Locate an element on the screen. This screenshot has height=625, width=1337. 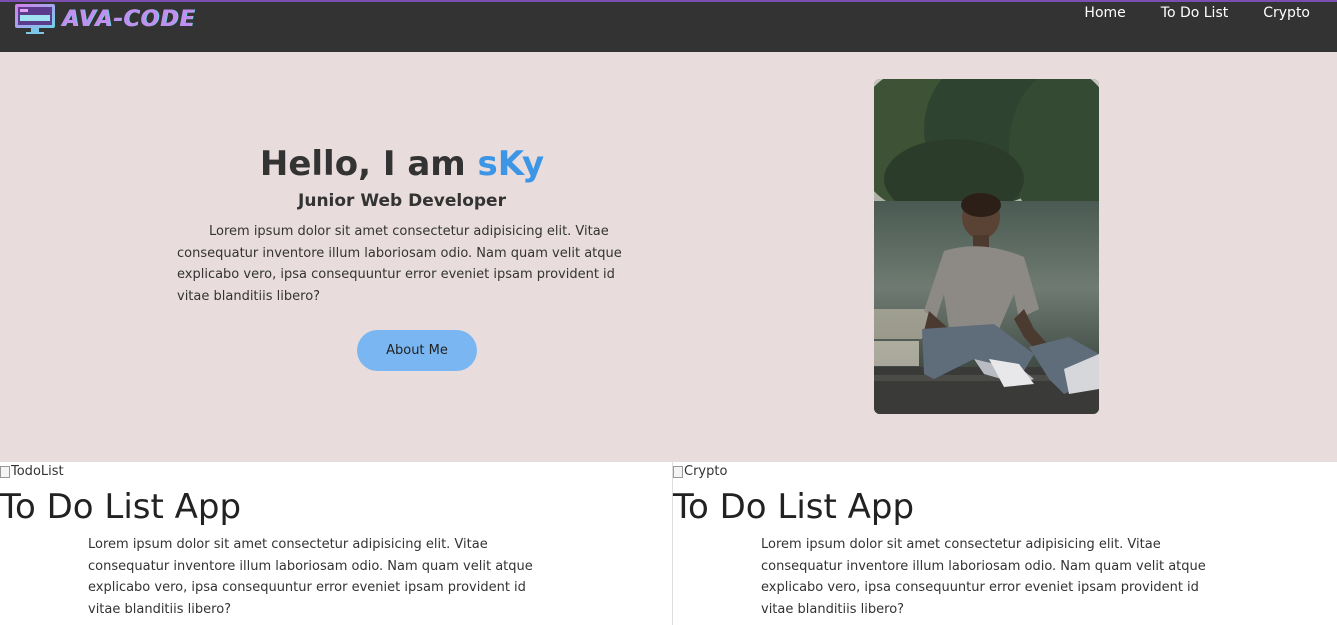
profile-photo is located at coordinates (986, 246).